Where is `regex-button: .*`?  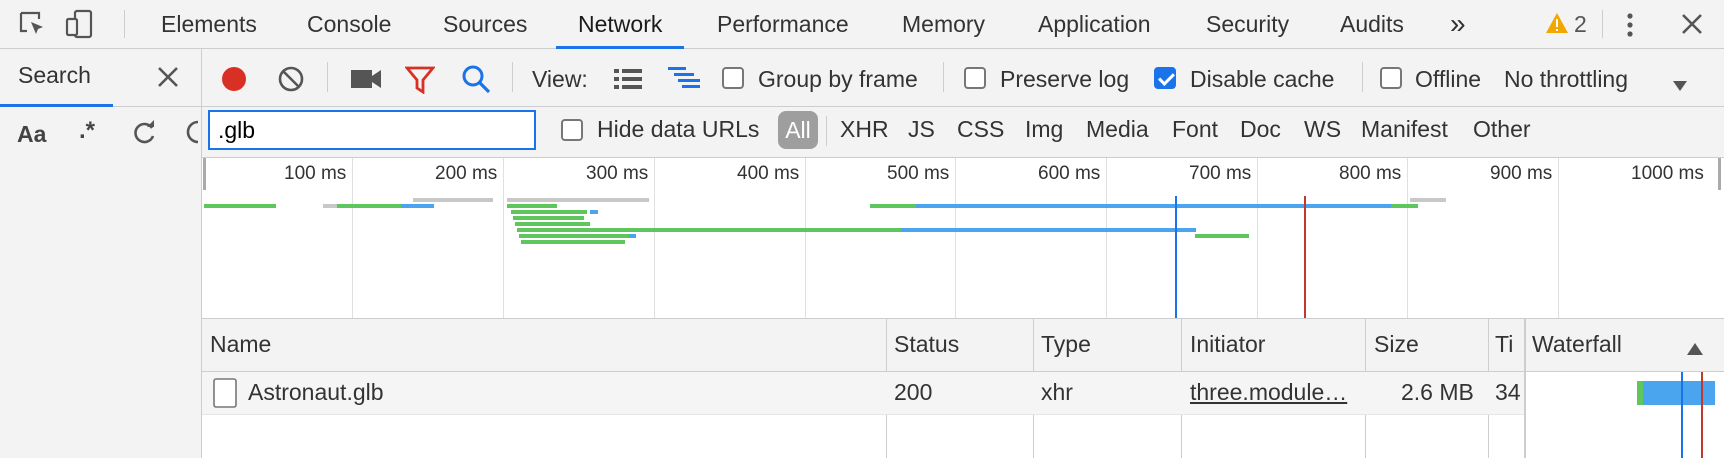 regex-button: .* is located at coordinates (87, 131).